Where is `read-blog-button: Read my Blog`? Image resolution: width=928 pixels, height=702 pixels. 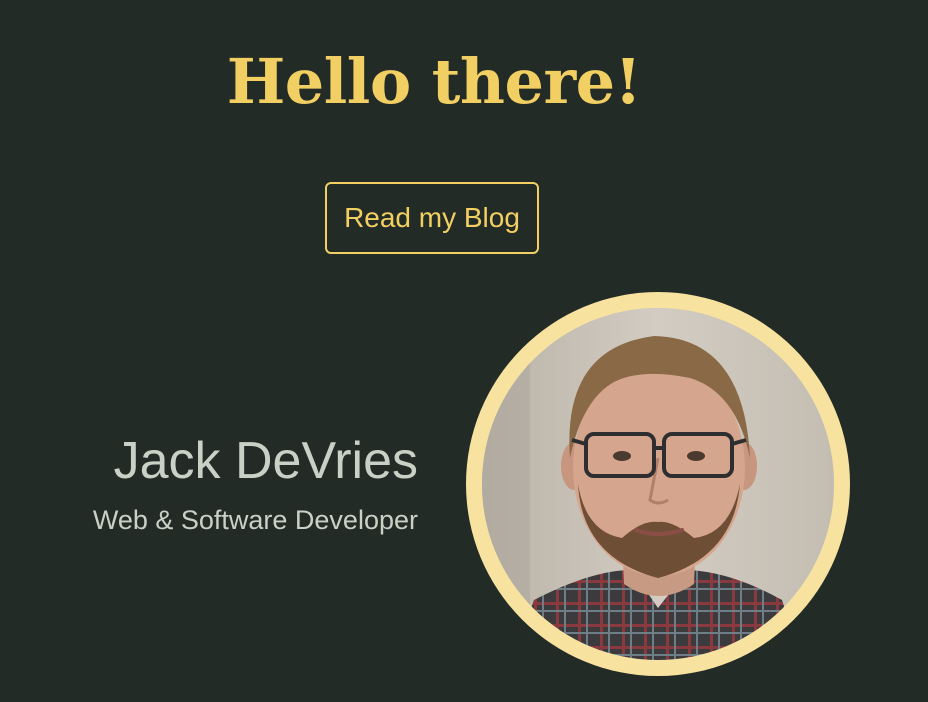 read-blog-button: Read my Blog is located at coordinates (432, 218).